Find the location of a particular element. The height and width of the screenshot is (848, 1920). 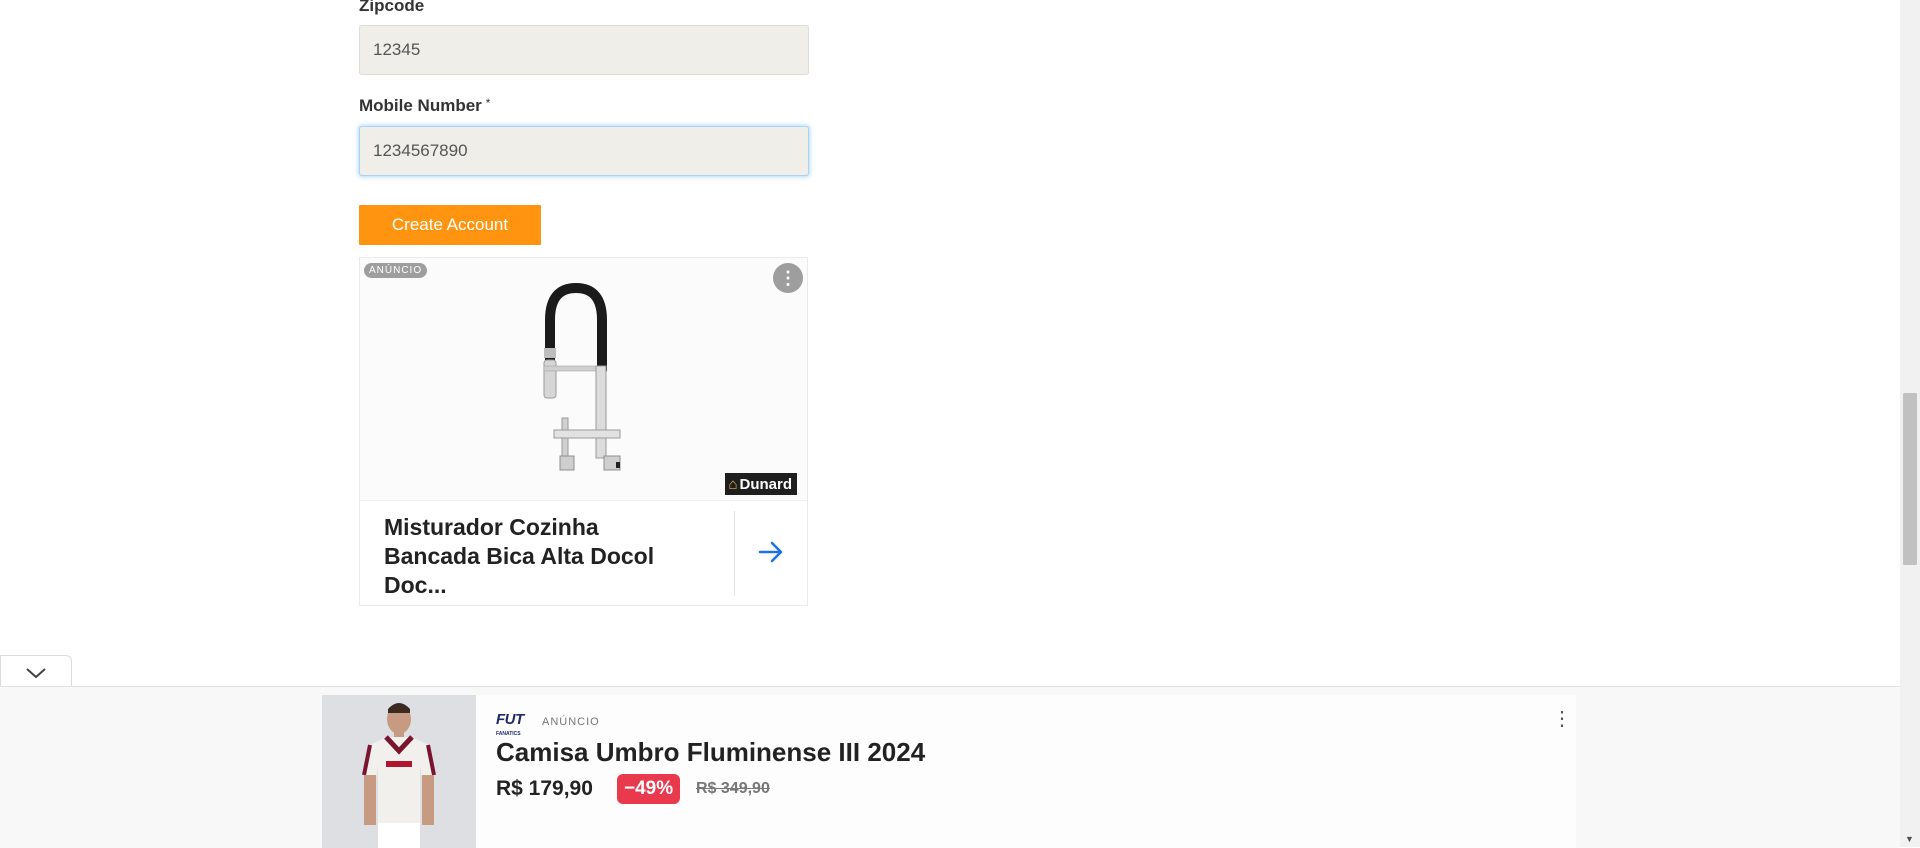

ad-image-area: ANÚNCIO ⋮ ⌂ Dunard is located at coordinates (583, 379).